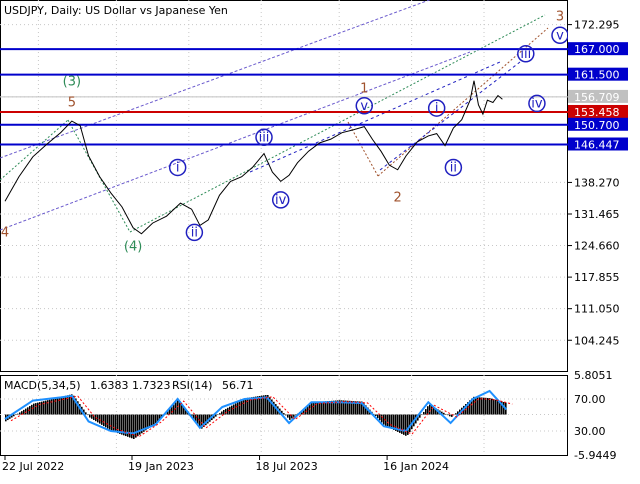  Describe the element at coordinates (597, 125) in the screenshot. I see `y-tick-label: 150.700` at that location.